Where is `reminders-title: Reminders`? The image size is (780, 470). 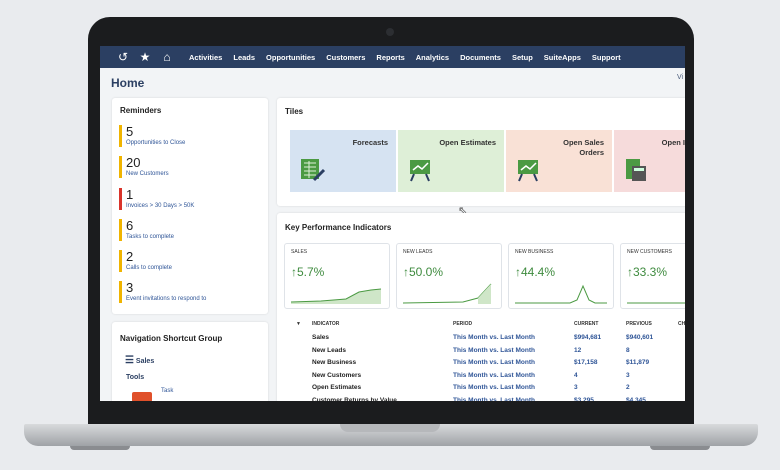 reminders-title: Reminders is located at coordinates (141, 110).